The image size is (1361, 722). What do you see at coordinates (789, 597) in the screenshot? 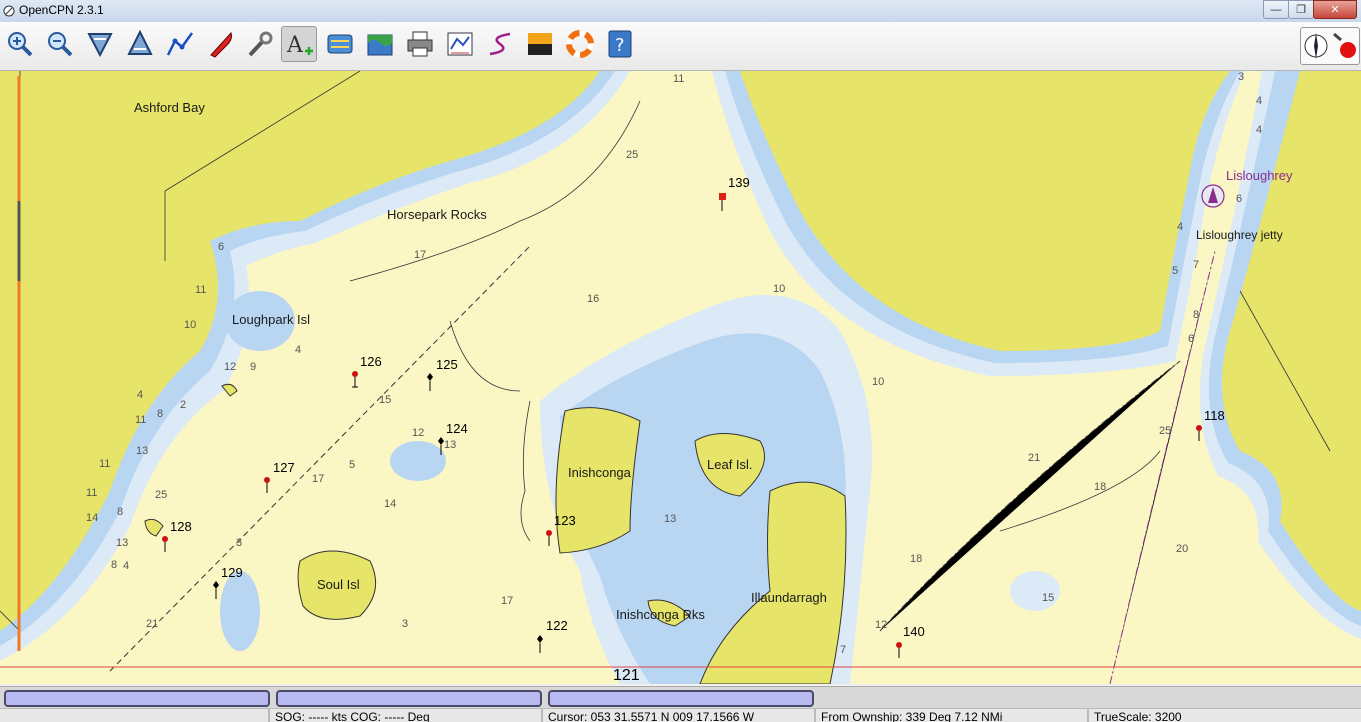
I see `place-label: Illaundarragh` at bounding box center [789, 597].